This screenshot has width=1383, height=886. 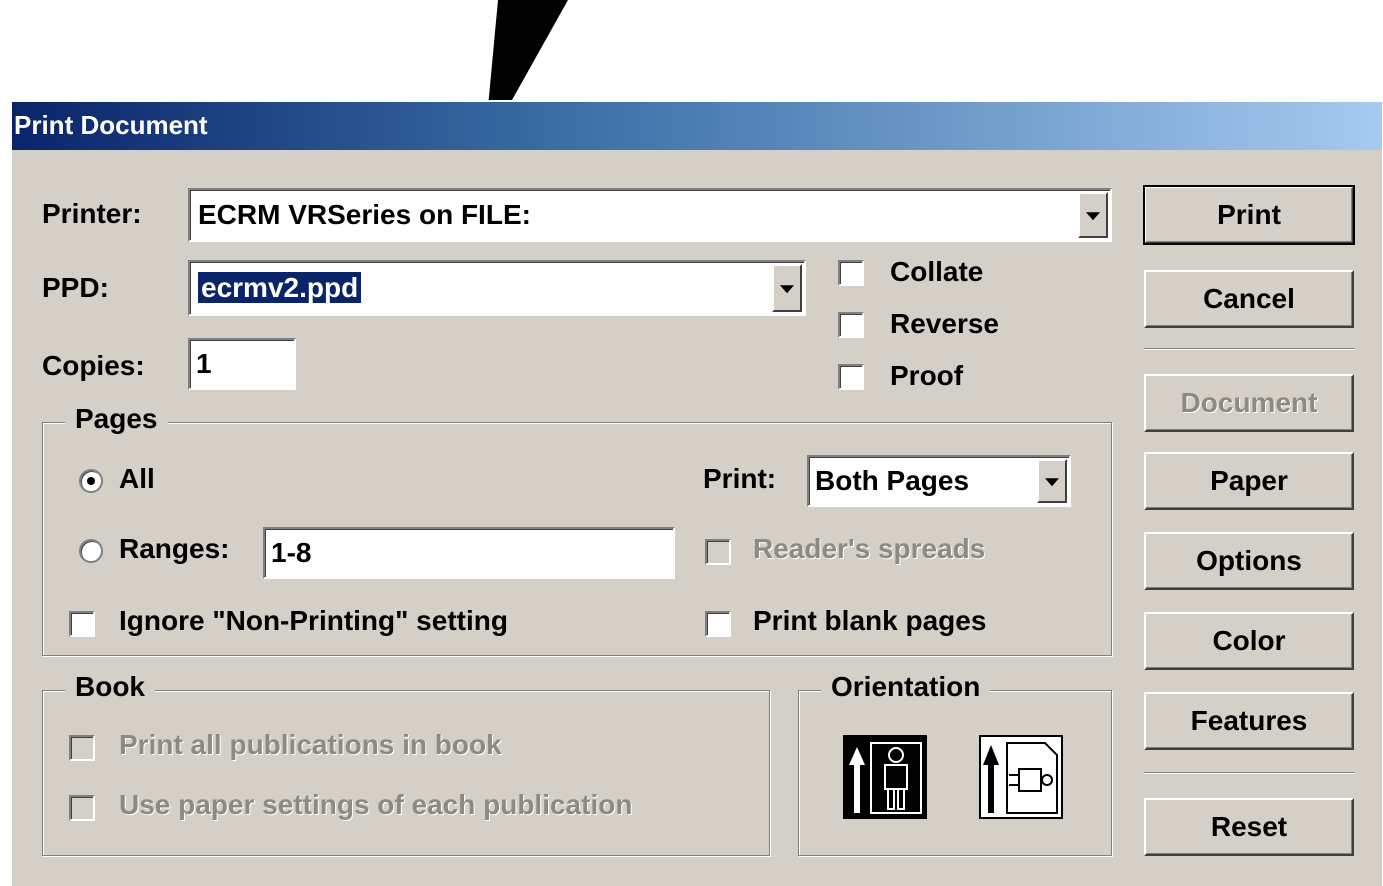 What do you see at coordinates (906, 687) in the screenshot?
I see `orientation-group-title: Orientation` at bounding box center [906, 687].